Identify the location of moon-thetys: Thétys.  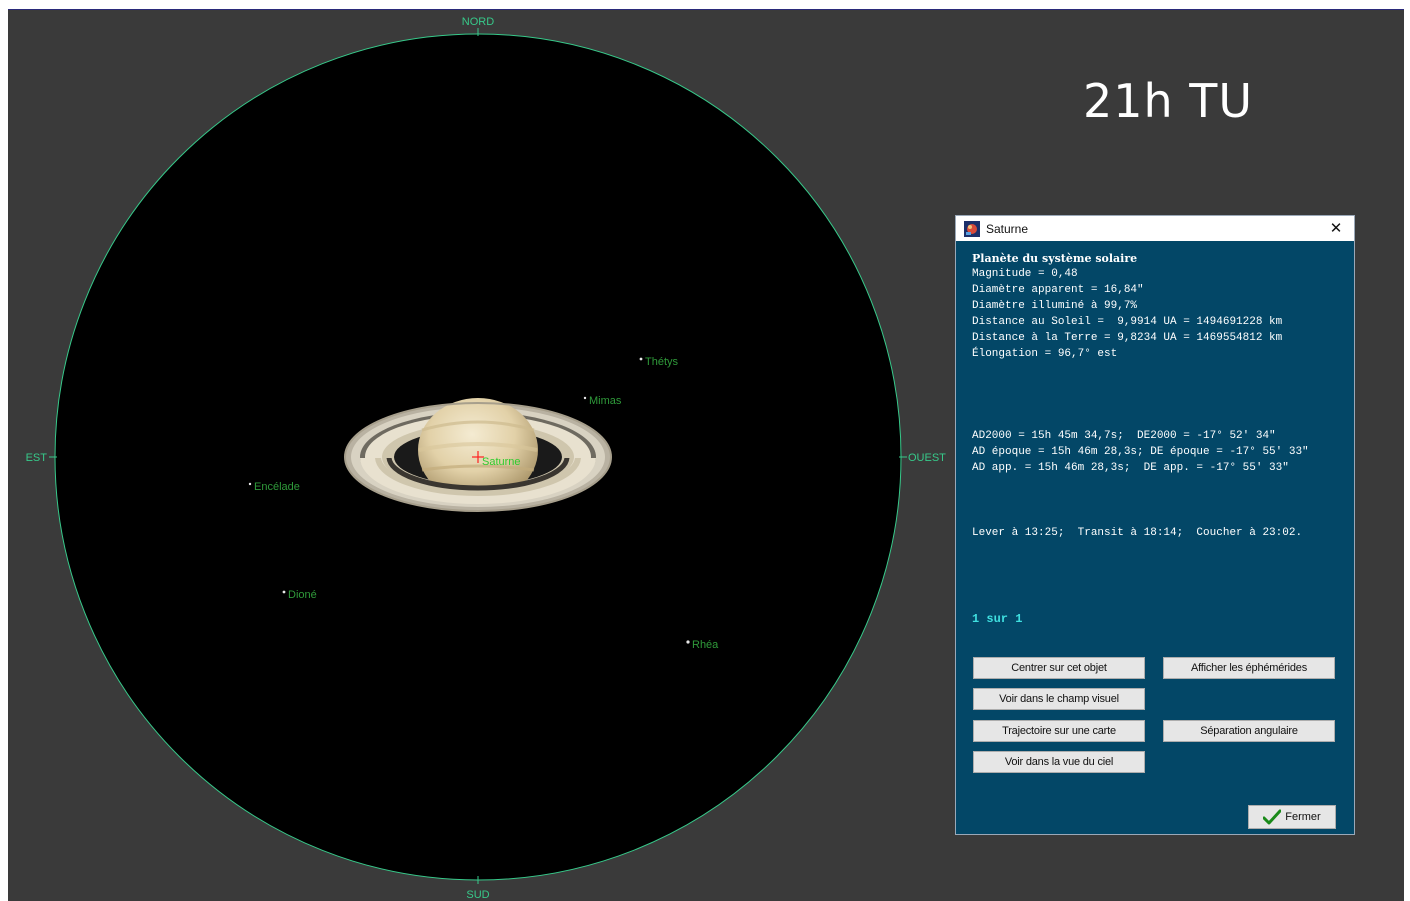
(659, 362).